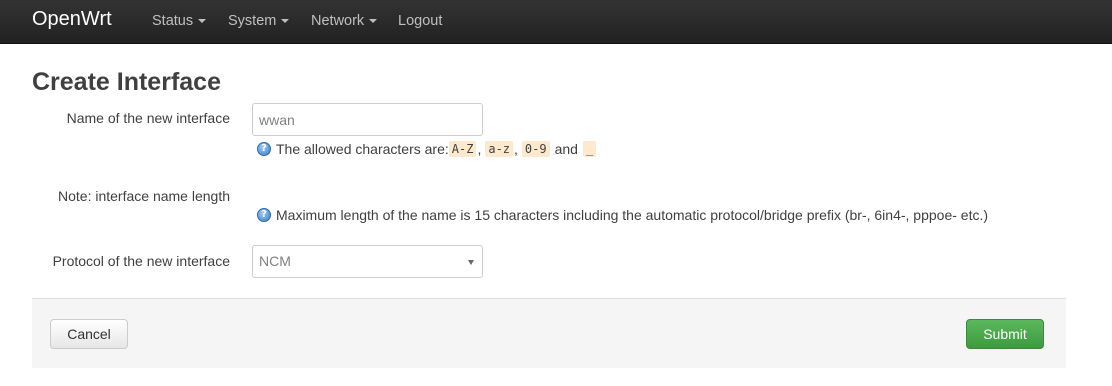 The width and height of the screenshot is (1112, 386). What do you see at coordinates (144, 196) in the screenshot?
I see `note-label: Note: interface name length` at bounding box center [144, 196].